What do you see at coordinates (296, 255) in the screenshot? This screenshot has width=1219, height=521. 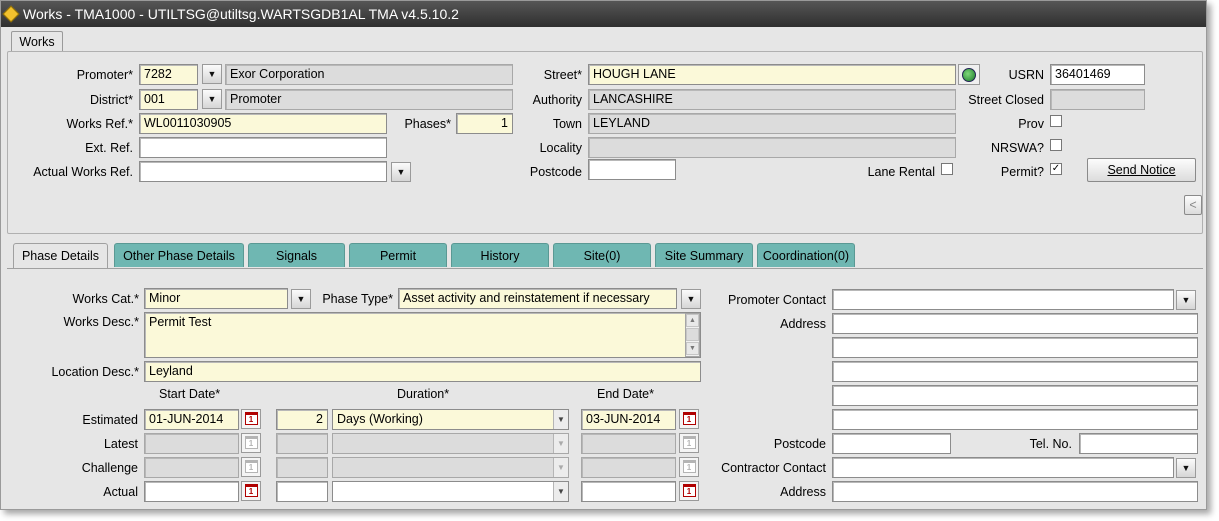 I see `tab-signals: Signals` at bounding box center [296, 255].